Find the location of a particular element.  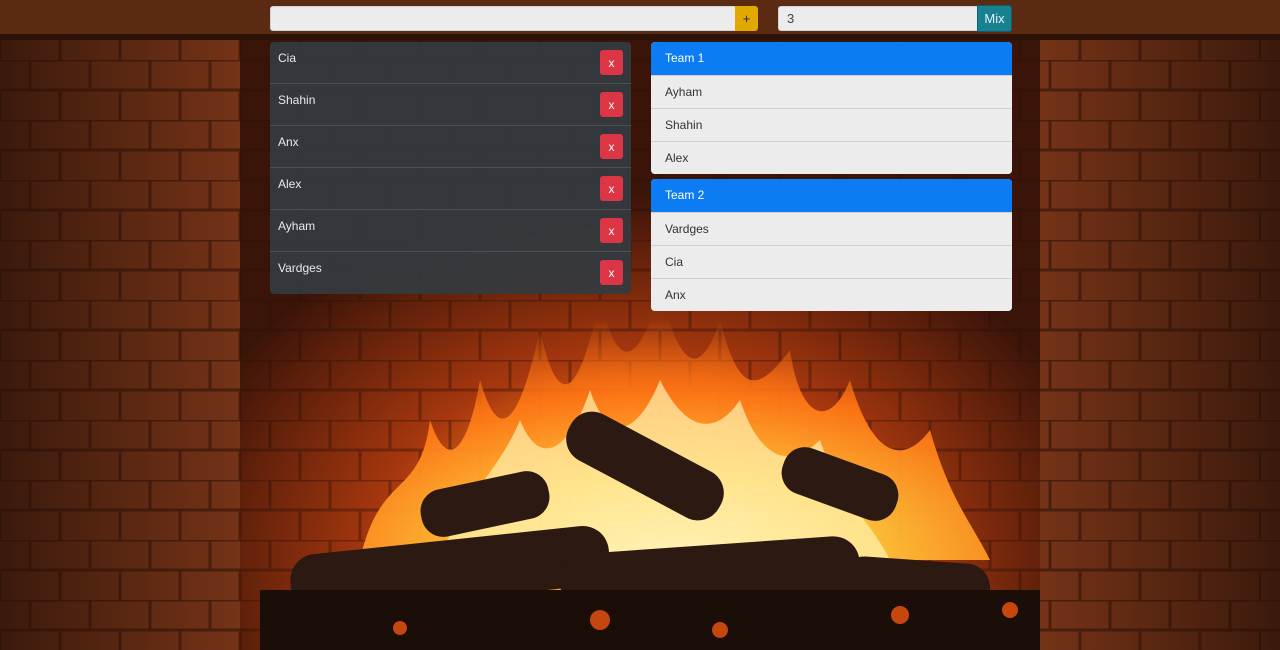

mix-button: Mix is located at coordinates (994, 18).